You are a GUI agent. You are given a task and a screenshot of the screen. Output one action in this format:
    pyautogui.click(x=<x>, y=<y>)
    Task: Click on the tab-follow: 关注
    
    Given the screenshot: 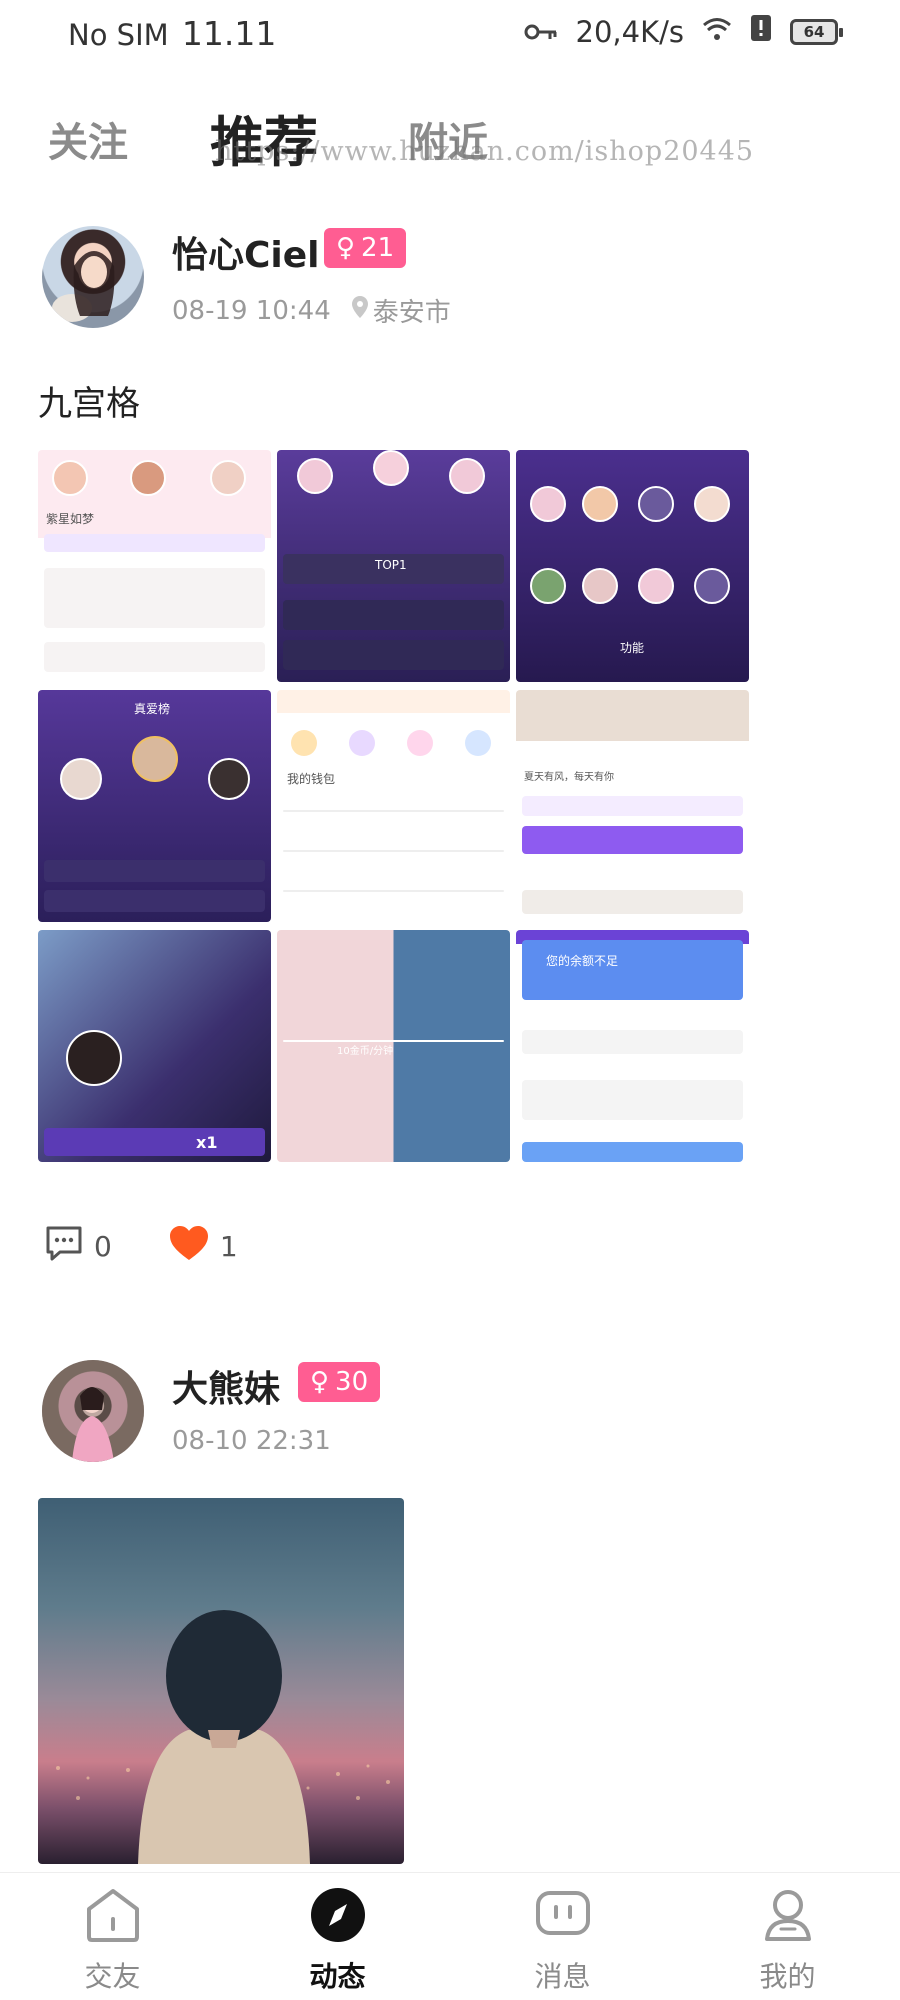 What is the action you would take?
    pyautogui.click(x=88, y=139)
    